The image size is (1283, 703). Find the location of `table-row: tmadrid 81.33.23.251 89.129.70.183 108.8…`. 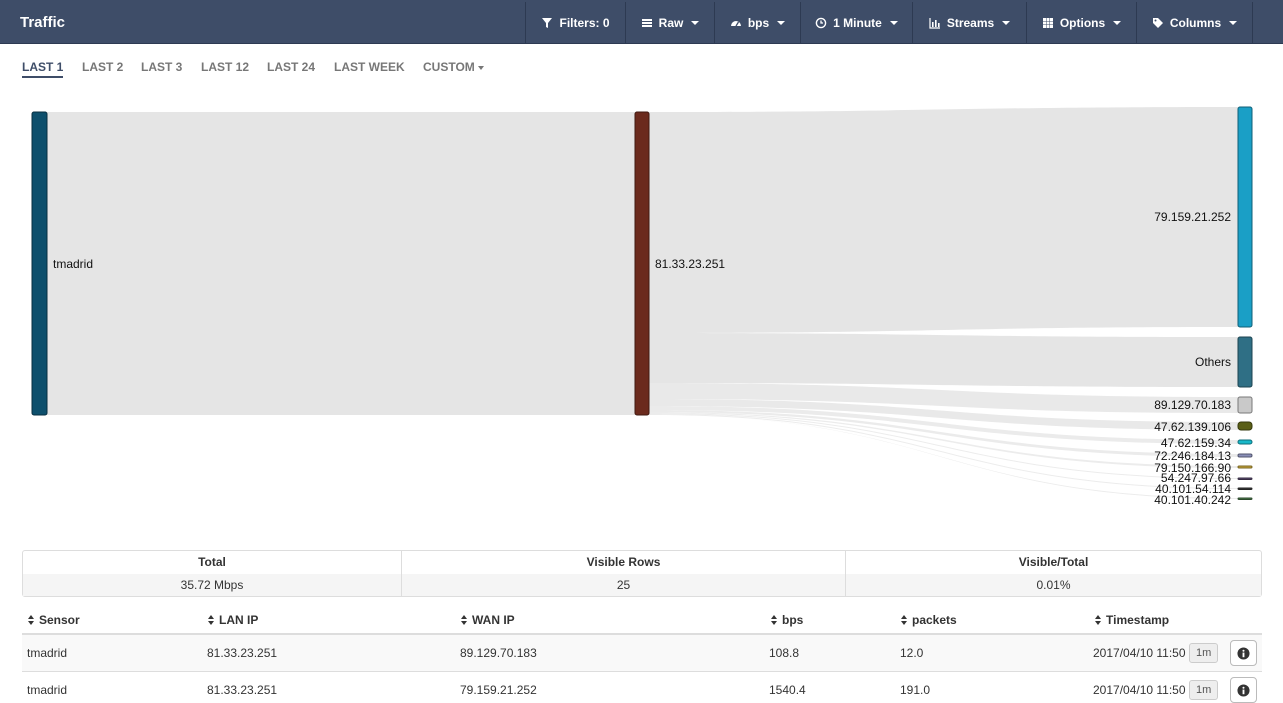

table-row: tmadrid 81.33.23.251 89.129.70.183 108.8… is located at coordinates (642, 653).